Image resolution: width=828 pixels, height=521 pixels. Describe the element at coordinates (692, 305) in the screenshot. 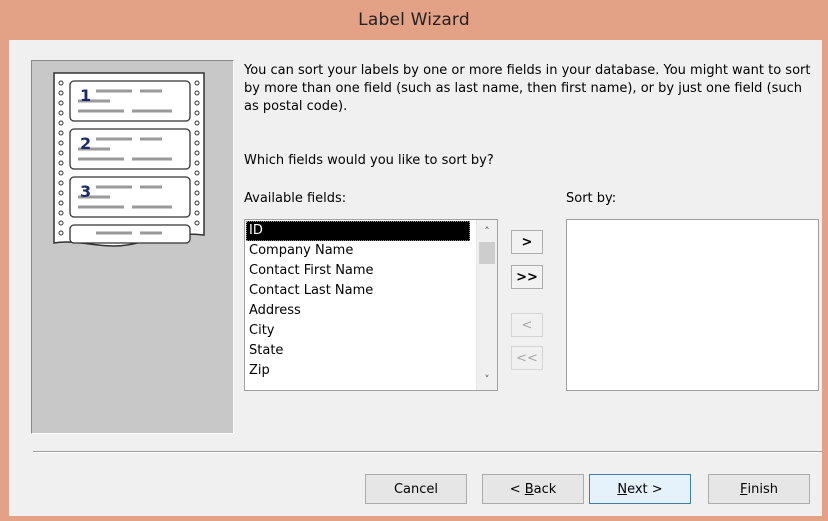

I see `sort-by-listbox` at that location.